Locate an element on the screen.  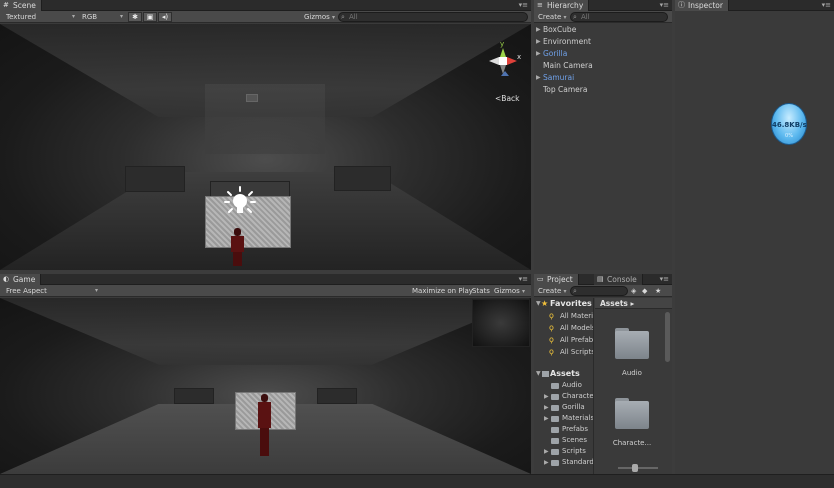
scene-search-input: ⌕ All is located at coordinates (433, 17).